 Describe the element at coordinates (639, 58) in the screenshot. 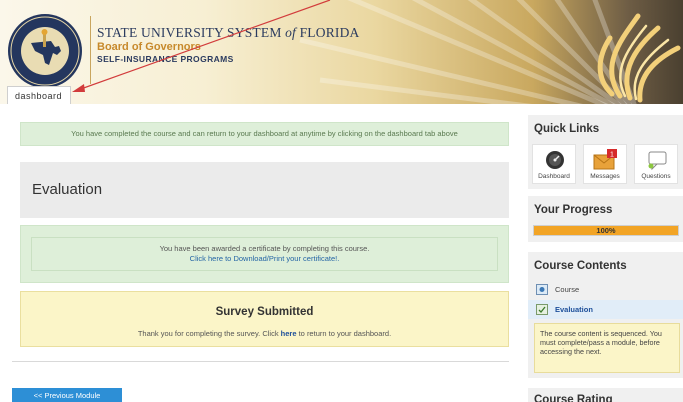

I see `torch-flame-logo` at that location.